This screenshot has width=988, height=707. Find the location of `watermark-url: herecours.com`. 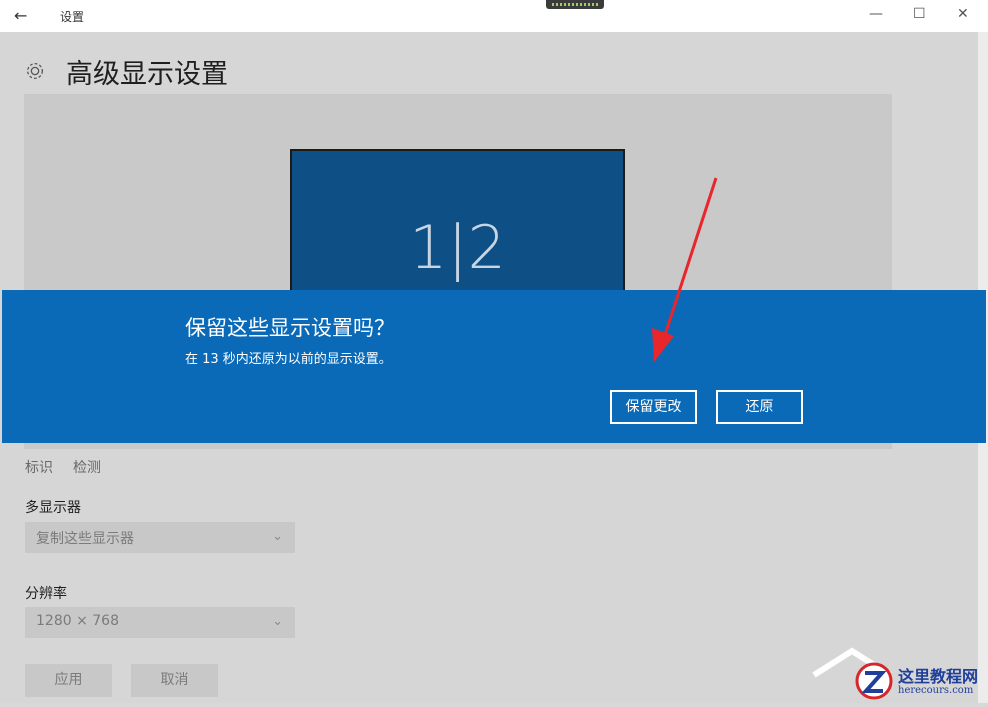

watermark-url: herecours.com is located at coordinates (936, 690).